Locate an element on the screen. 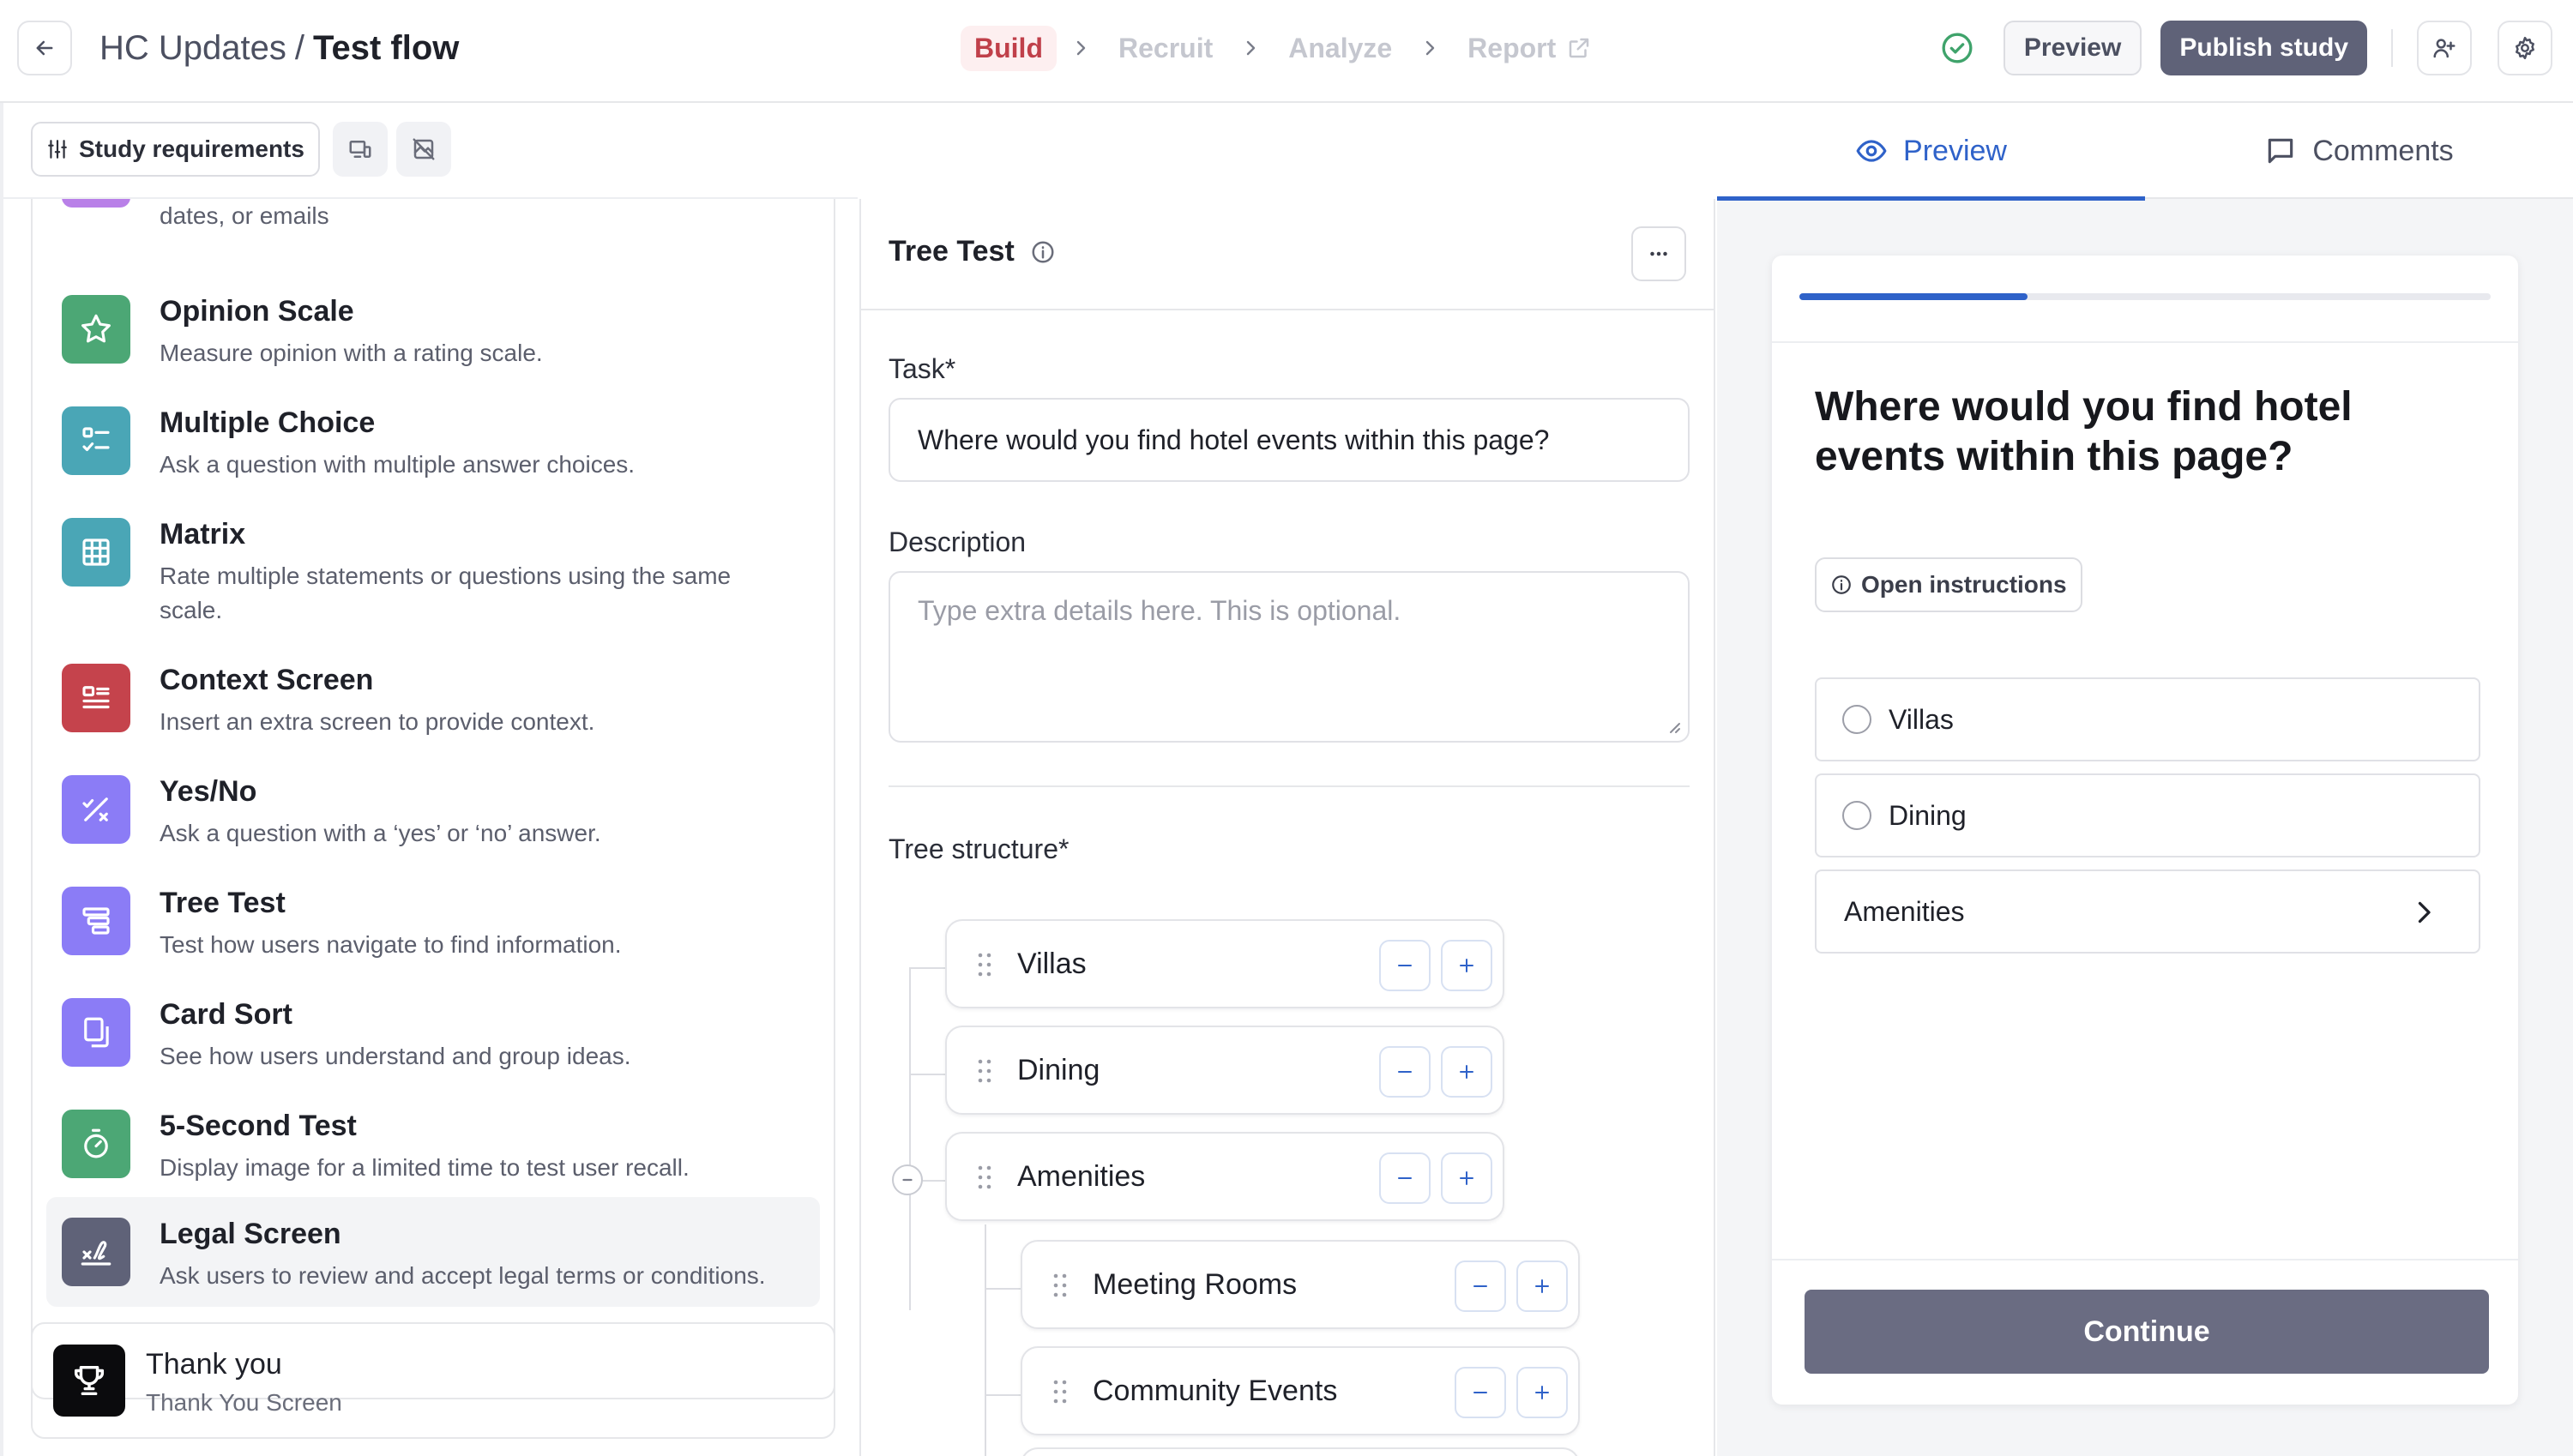 Image resolution: width=2573 pixels, height=1456 pixels. arrow-left-icon is located at coordinates (44, 48).